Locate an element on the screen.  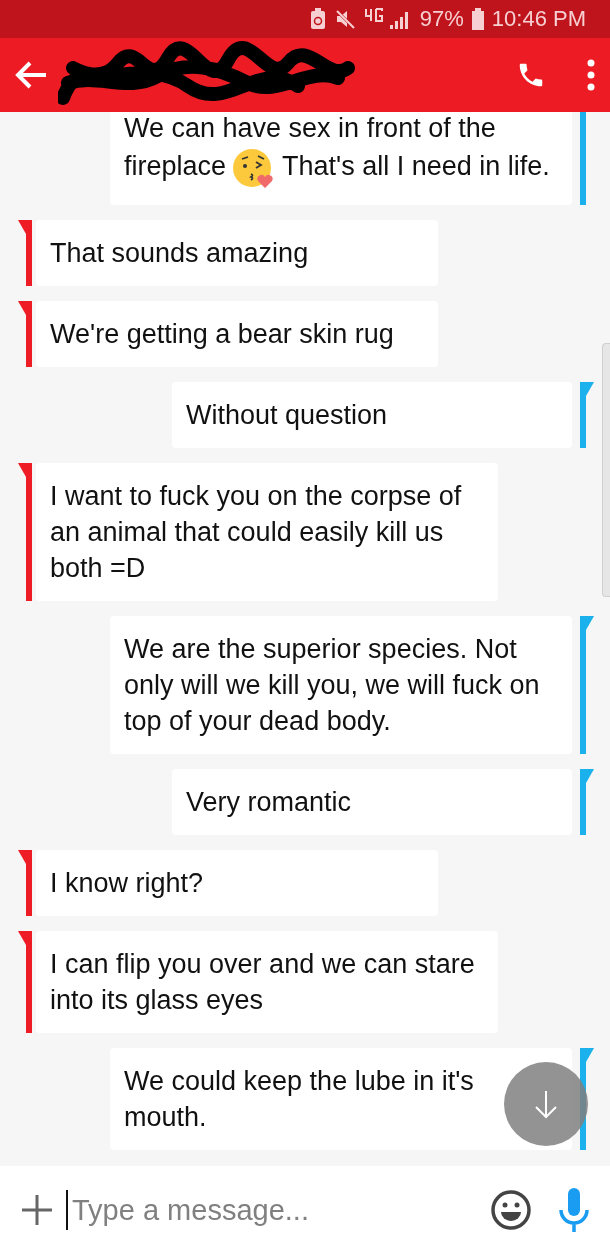
message-bubble: We can have sex in front of the fireplace That's all I need in life. is located at coordinates (341, 158).